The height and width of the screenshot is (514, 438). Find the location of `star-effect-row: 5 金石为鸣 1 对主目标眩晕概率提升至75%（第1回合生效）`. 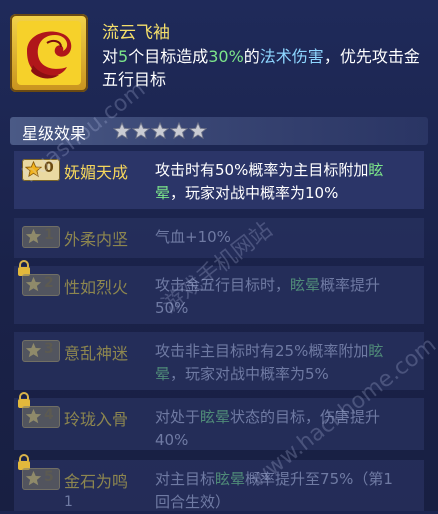

star-effect-row: 5 金石为鸣 1 对主目标眩晕概率提升至75%（第1回合生效） is located at coordinates (219, 482).